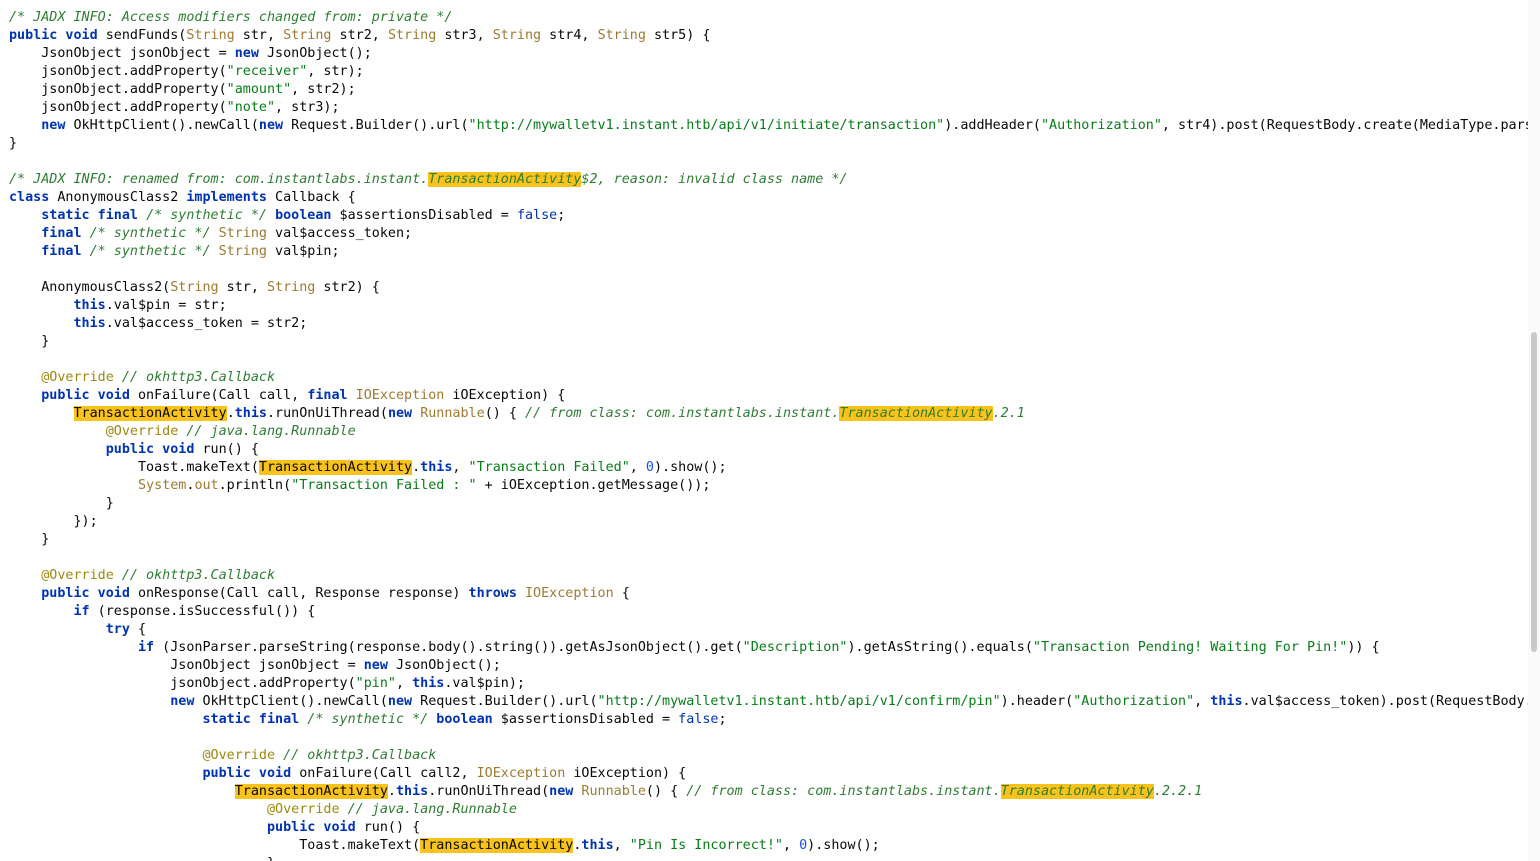 The width and height of the screenshot is (1540, 861). I want to click on code-token: // okhttp3.Callback, so click(198, 377).